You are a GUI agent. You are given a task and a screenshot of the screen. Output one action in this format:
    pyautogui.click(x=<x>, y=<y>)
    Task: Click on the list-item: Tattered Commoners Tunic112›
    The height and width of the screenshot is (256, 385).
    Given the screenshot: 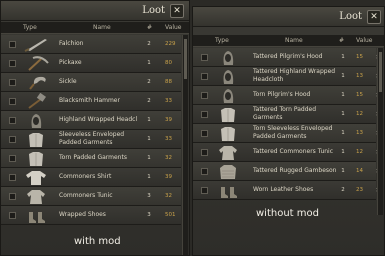 What is the action you would take?
    pyautogui.click(x=286, y=152)
    